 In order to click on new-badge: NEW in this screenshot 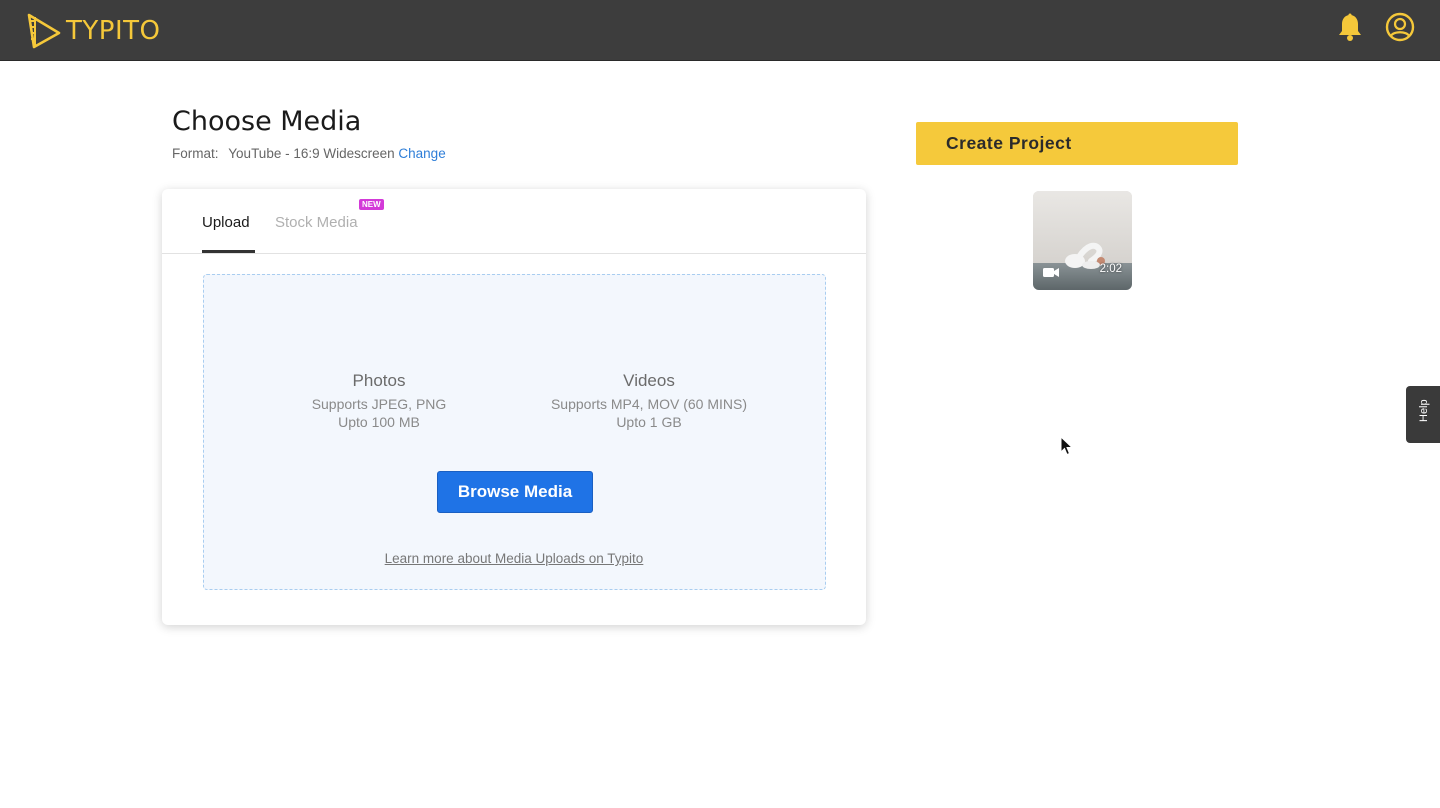, I will do `click(371, 204)`.